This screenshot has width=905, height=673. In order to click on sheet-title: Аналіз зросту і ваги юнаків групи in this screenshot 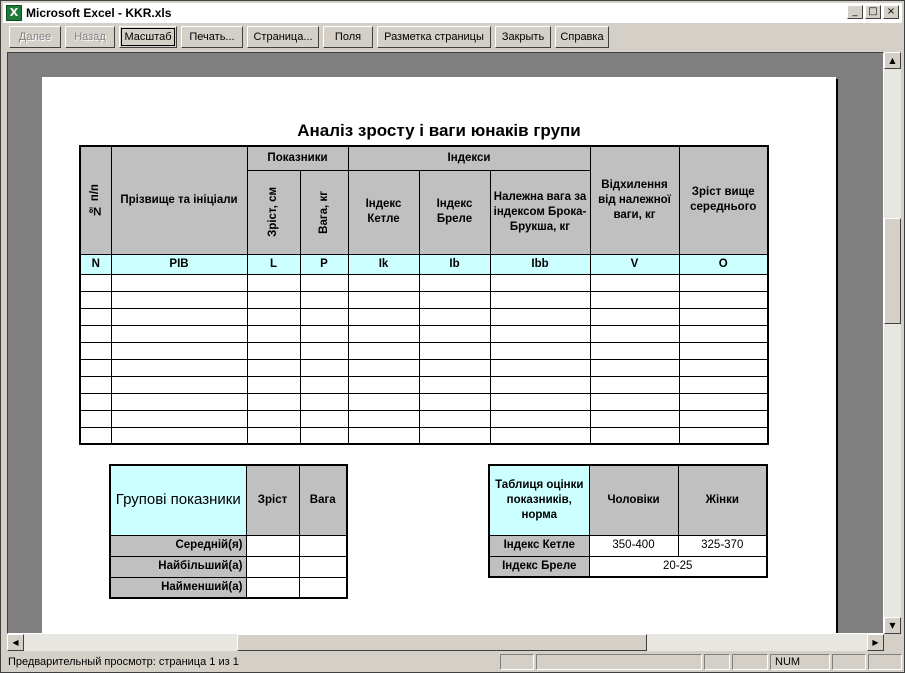, I will do `click(439, 130)`.